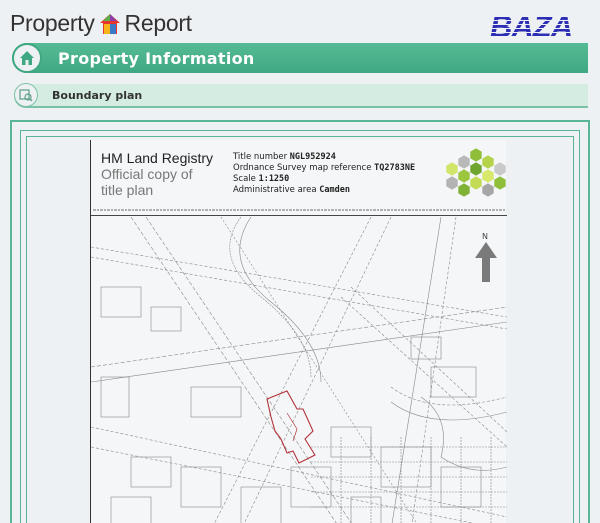 The width and height of the screenshot is (600, 523). I want to click on registry-name: HM Land Registry, so click(157, 158).